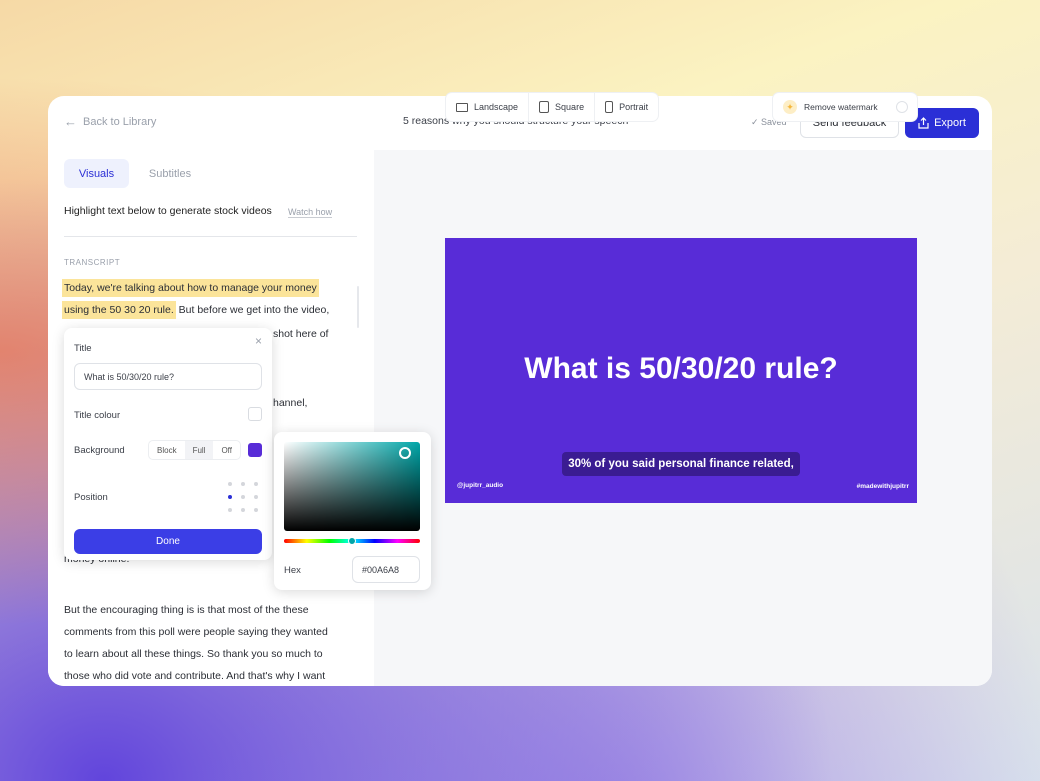  What do you see at coordinates (405, 453) in the screenshot?
I see `color-handle` at bounding box center [405, 453].